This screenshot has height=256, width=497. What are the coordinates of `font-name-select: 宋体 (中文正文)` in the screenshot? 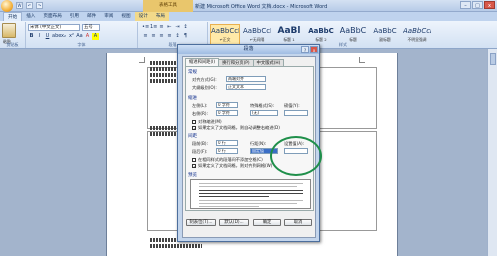 It's located at (54, 27).